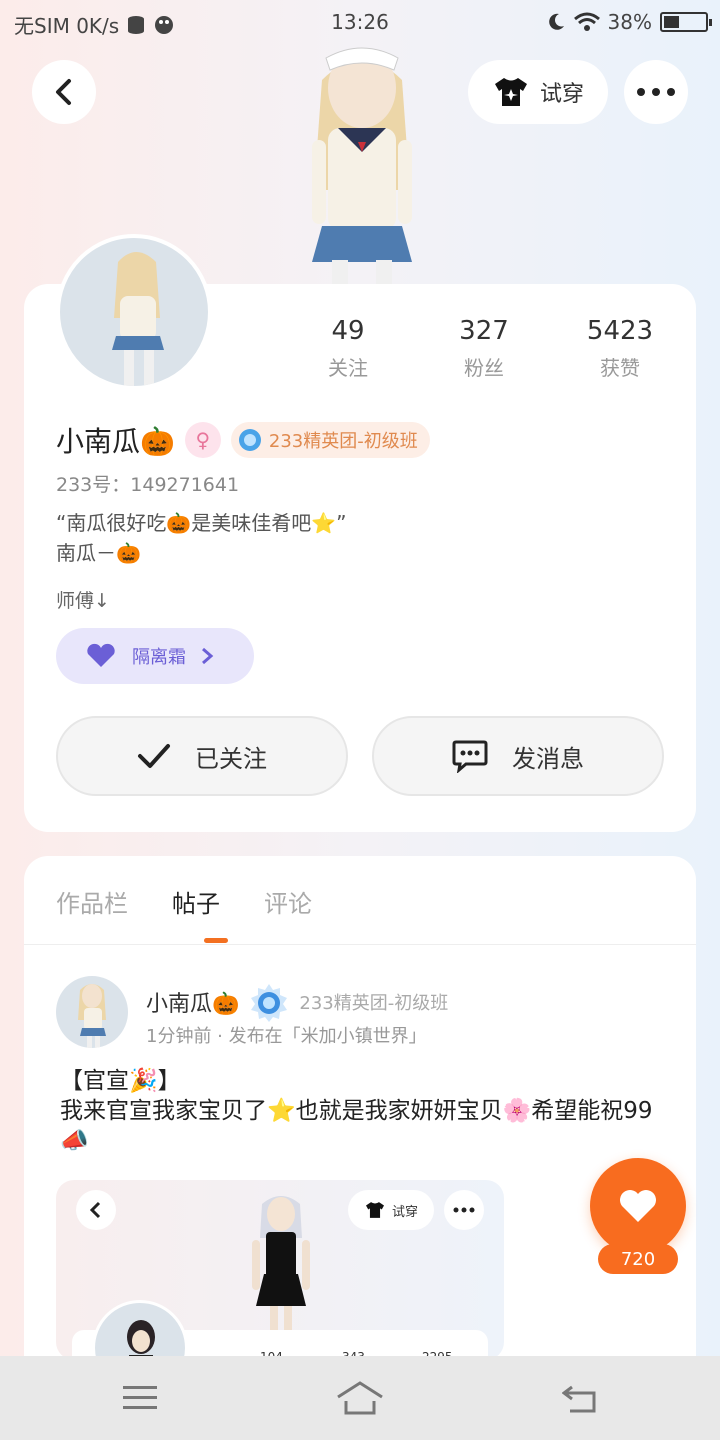  I want to click on post-meta: 1分钟前 · 发布在「米加小镇世界」, so click(286, 1036).